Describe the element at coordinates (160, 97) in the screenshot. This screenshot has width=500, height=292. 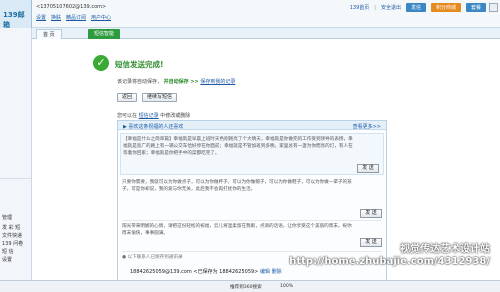
I see `continue-writing-button: 继续写短信` at that location.